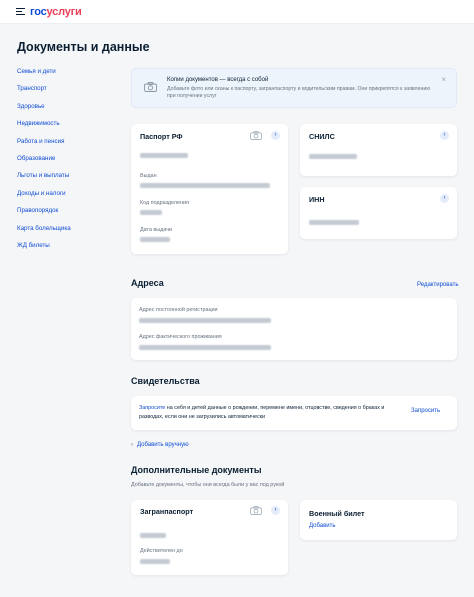  I want to click on gosuslugi-logo: госуслуги, so click(56, 12).